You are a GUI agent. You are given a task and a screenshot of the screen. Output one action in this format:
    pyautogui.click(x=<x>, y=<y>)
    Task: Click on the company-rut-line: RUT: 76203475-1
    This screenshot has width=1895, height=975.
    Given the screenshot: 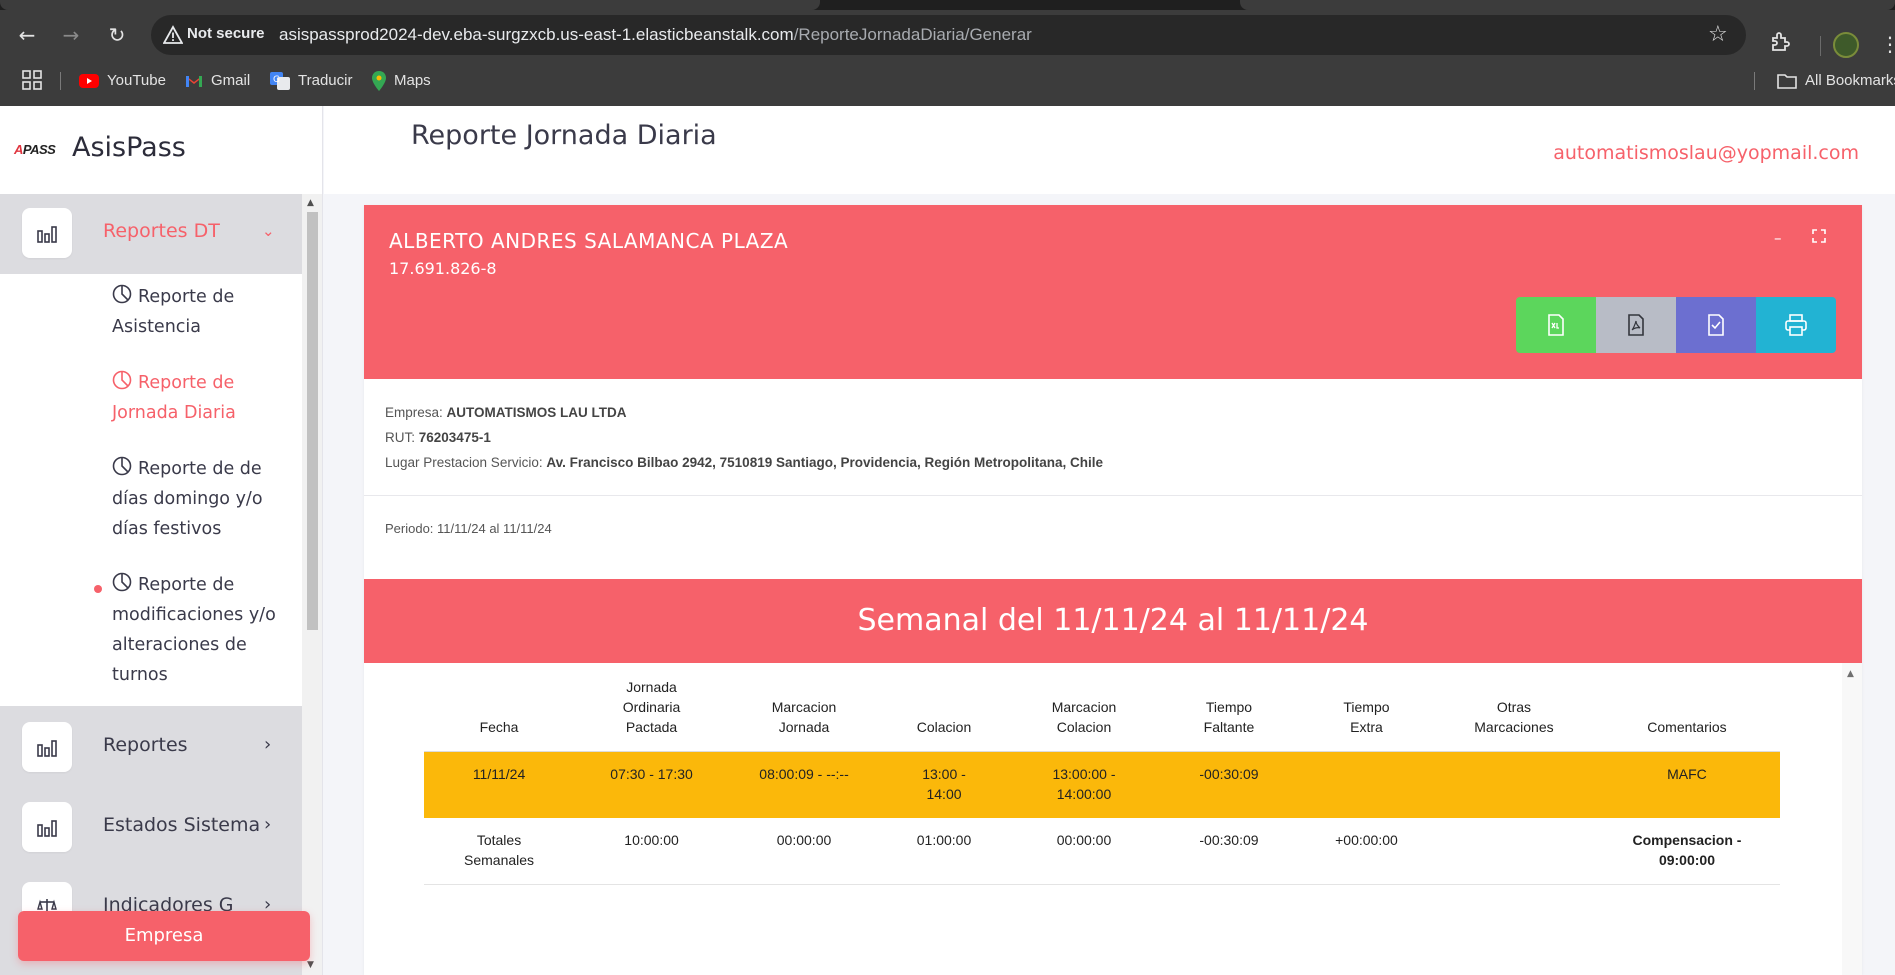 What is the action you would take?
    pyautogui.click(x=744, y=437)
    